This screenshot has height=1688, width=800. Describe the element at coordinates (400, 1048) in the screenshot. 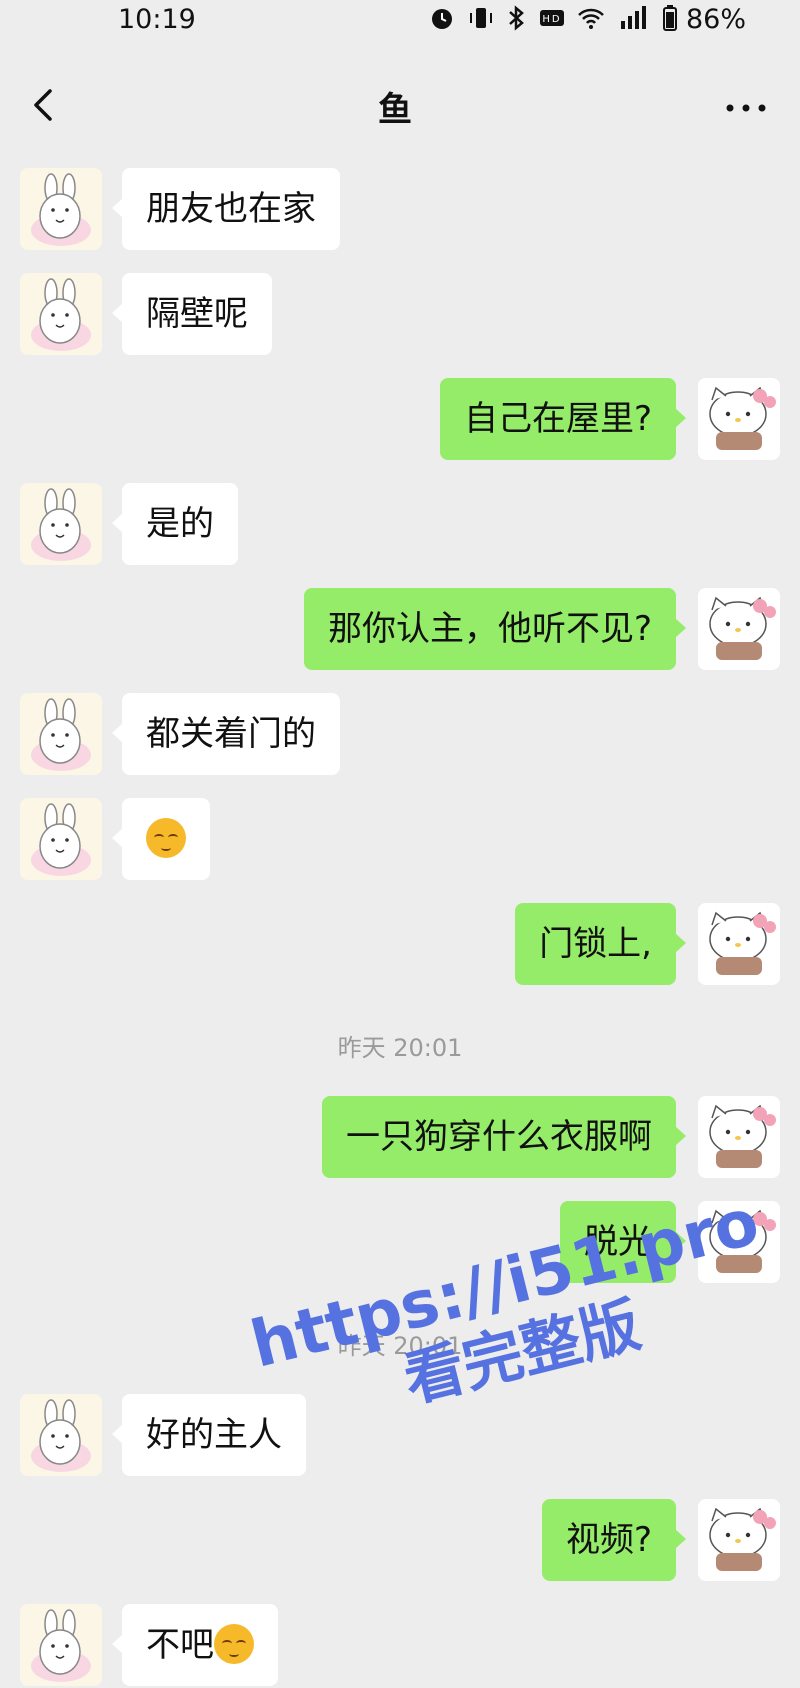

I see `message-timestamp: 昨天 20:01` at that location.